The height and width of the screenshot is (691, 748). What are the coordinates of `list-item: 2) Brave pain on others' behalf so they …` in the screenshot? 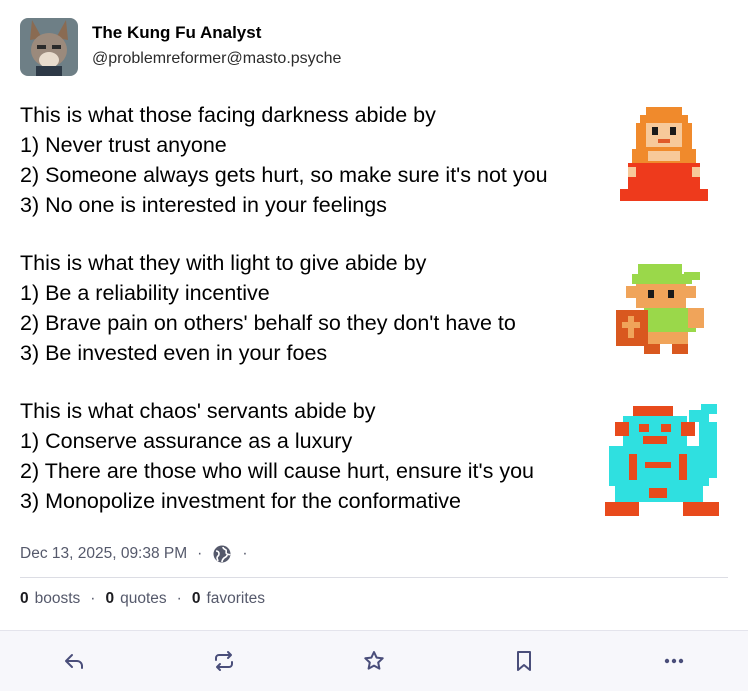 It's located at (268, 323).